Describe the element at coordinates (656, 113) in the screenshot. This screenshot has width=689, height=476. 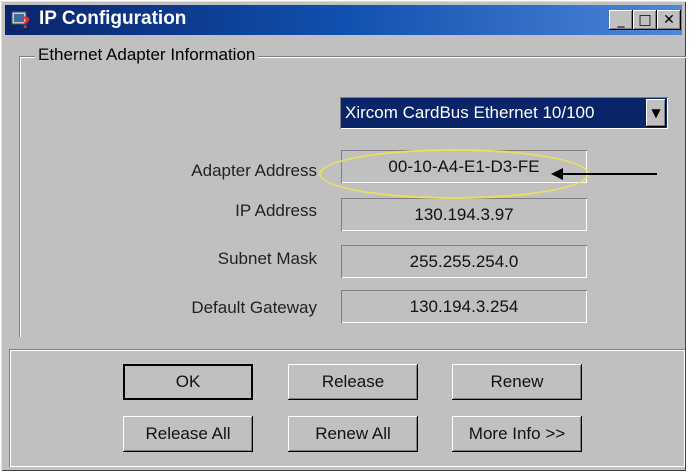
I see `chevron-down-icon: ▼` at that location.